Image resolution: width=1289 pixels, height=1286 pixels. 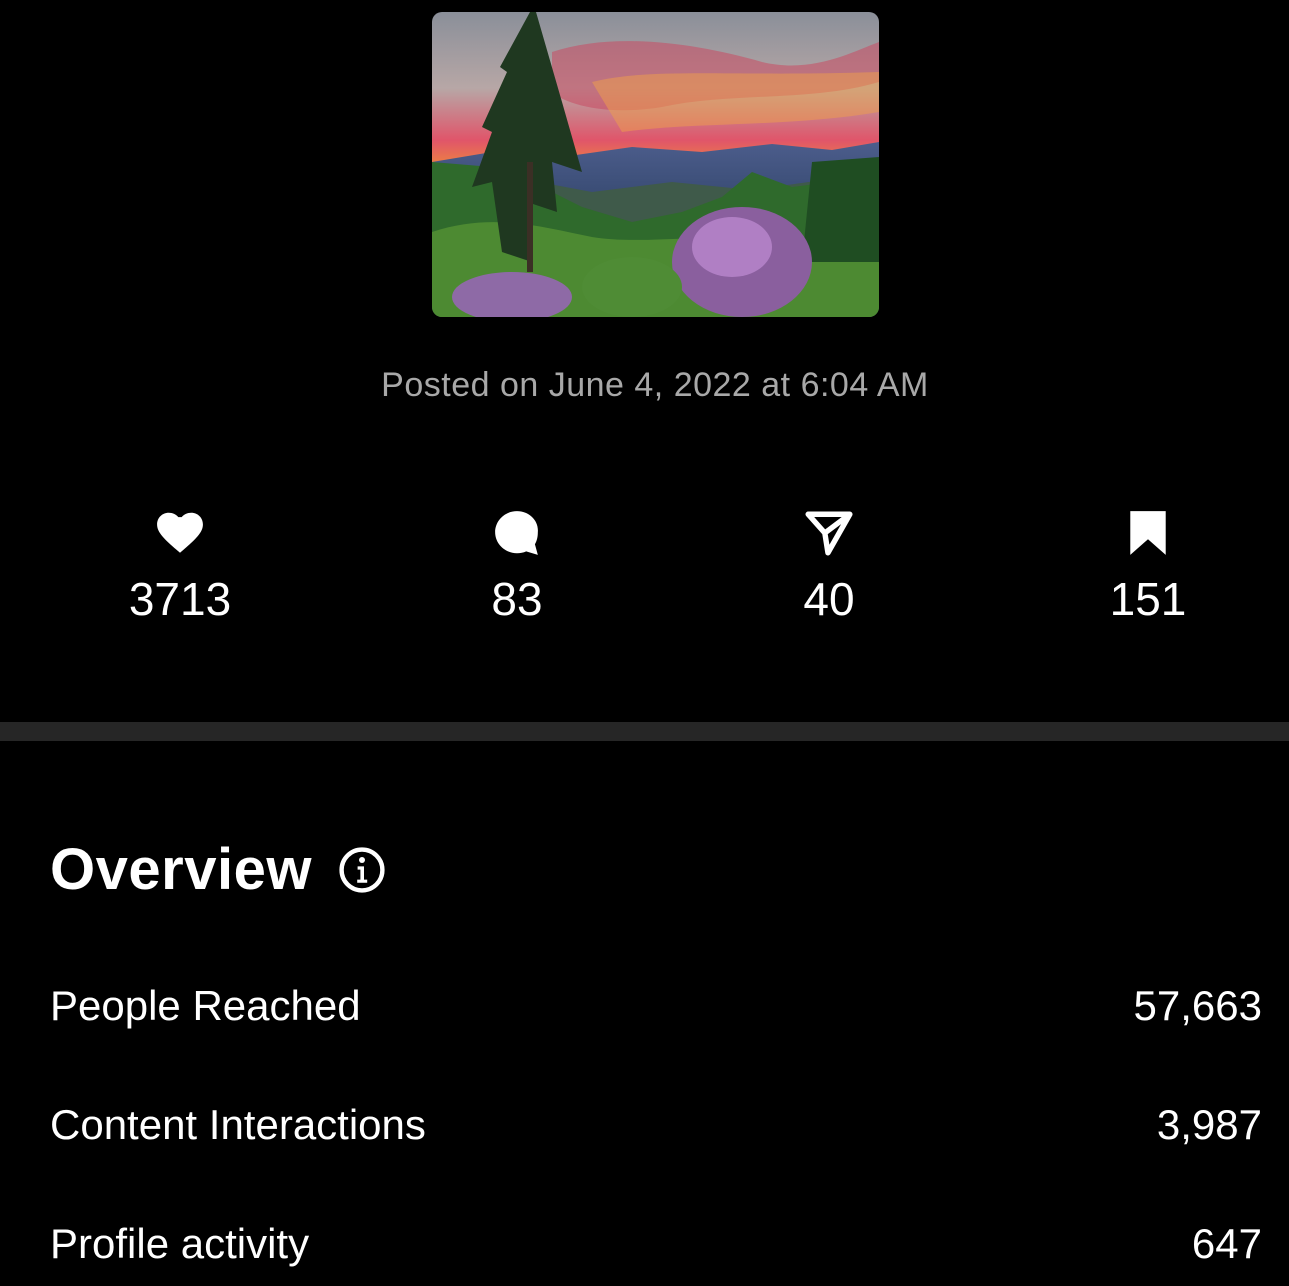 I want to click on landscape-image, so click(x=655, y=164).